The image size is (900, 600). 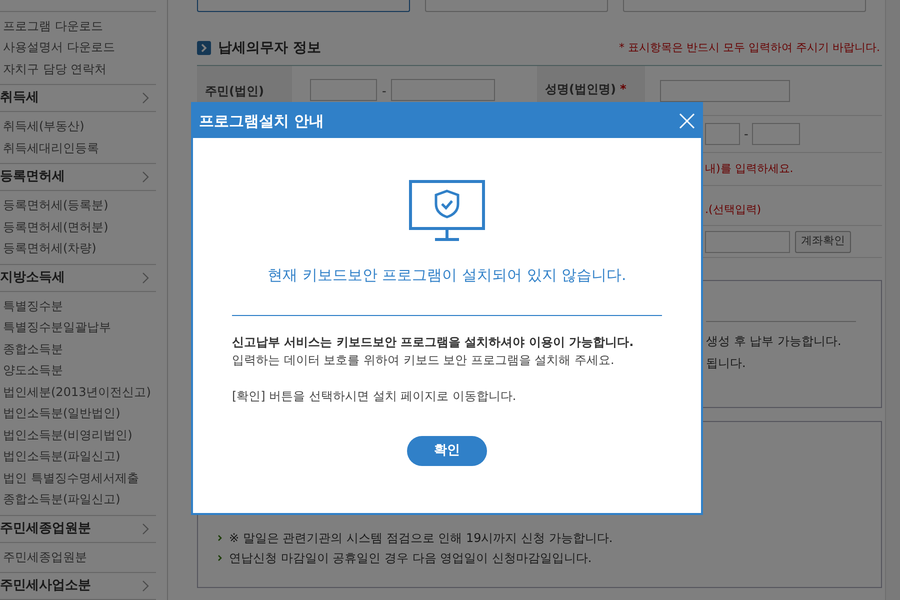 What do you see at coordinates (433, 342) in the screenshot?
I see `dialog-message: 신고납부 서비스는 키보드보안 프로그램을 설치하셔야 이용이 가능합니다.` at bounding box center [433, 342].